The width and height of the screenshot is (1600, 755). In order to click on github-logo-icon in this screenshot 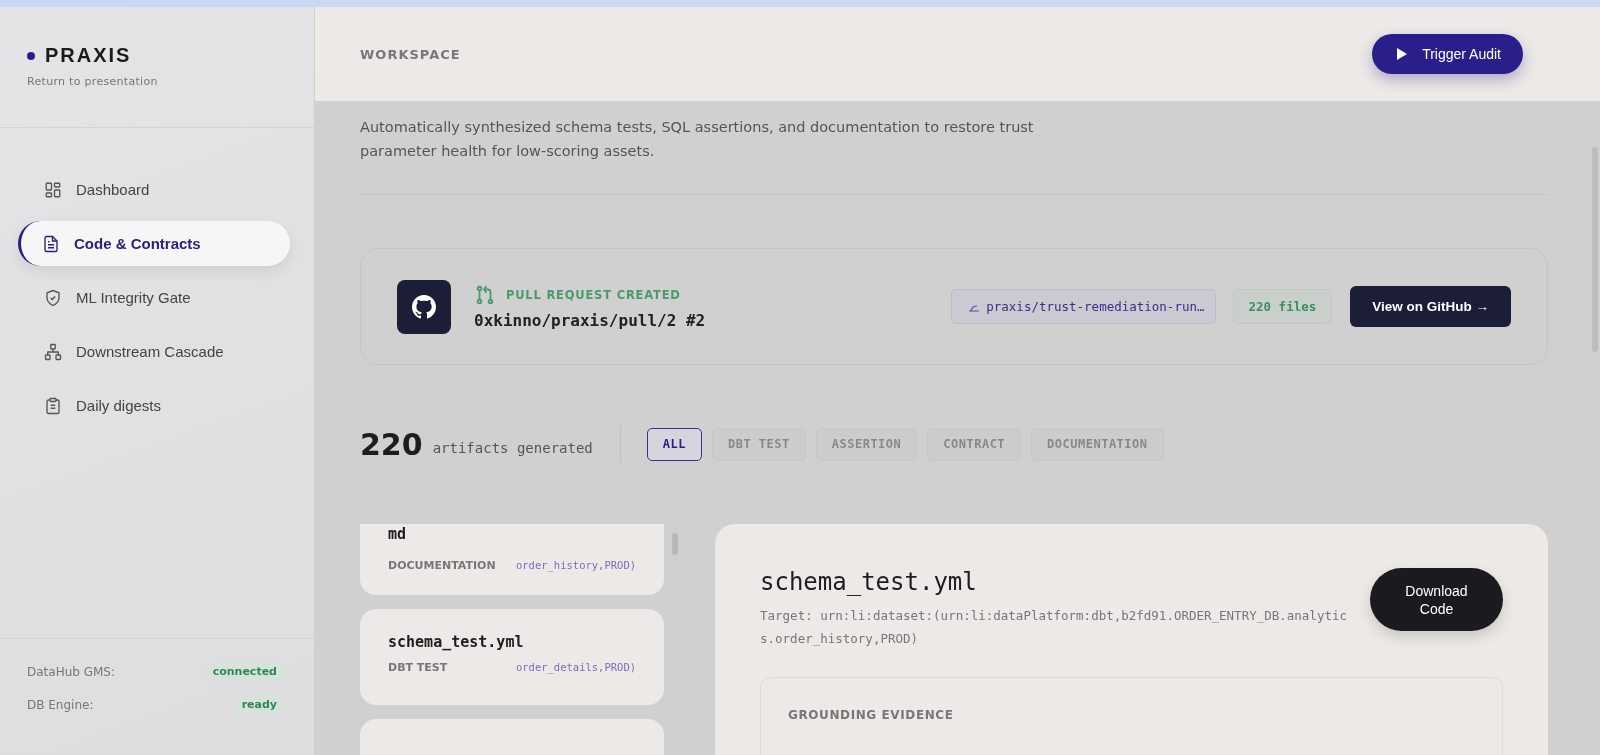, I will do `click(424, 306)`.